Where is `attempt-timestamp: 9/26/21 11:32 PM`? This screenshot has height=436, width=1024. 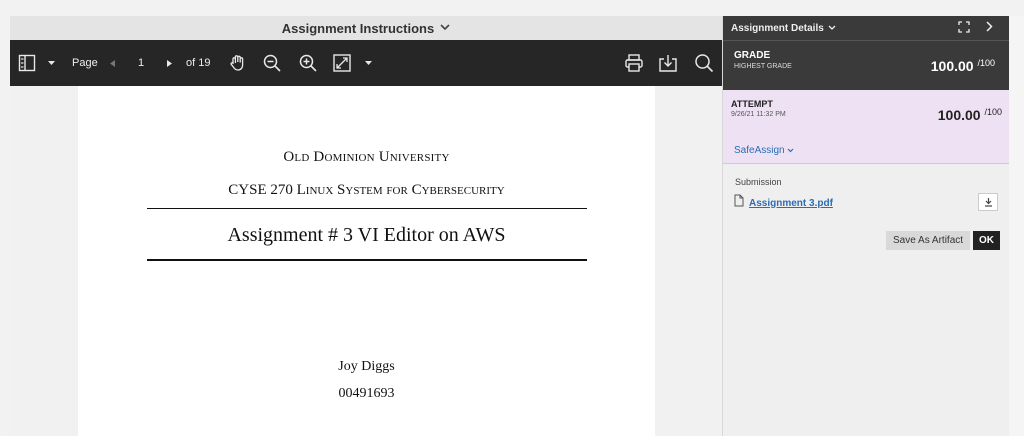 attempt-timestamp: 9/26/21 11:32 PM is located at coordinates (758, 114).